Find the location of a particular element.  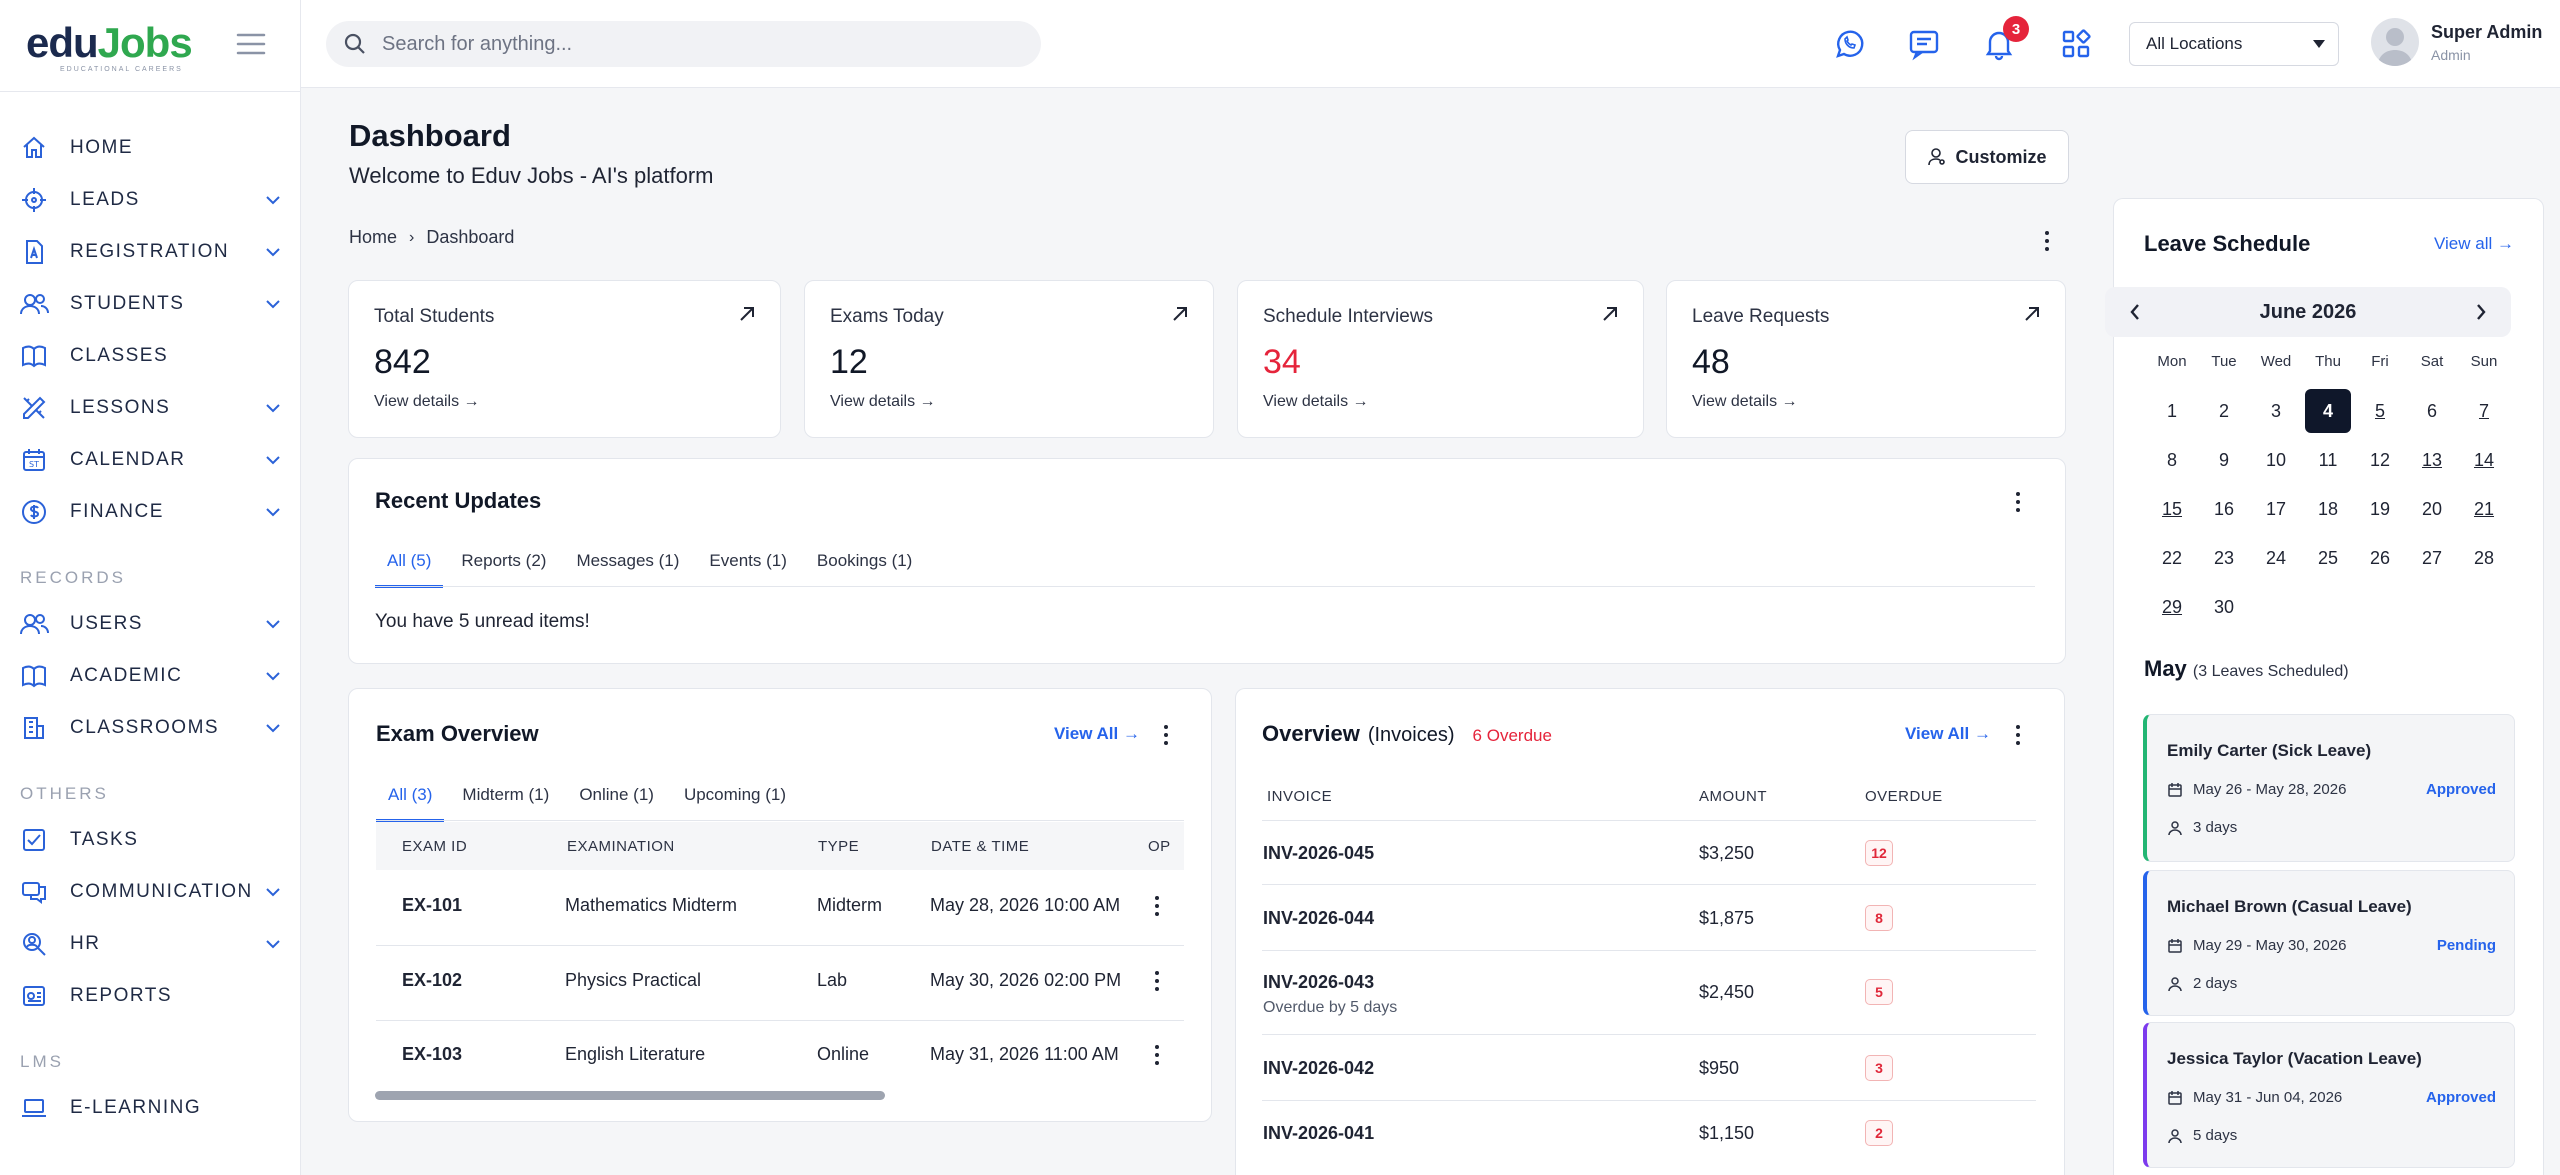

chevron-right-icon is located at coordinates (2481, 312).